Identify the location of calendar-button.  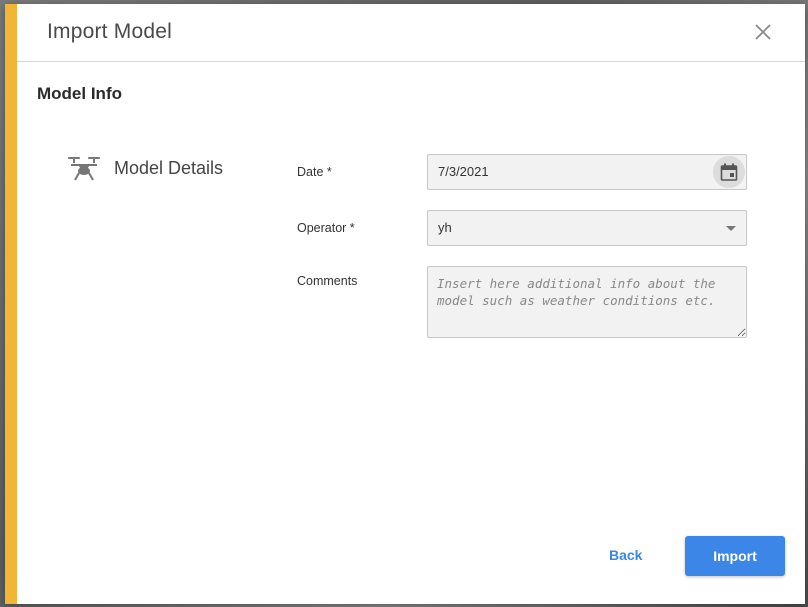
(729, 172).